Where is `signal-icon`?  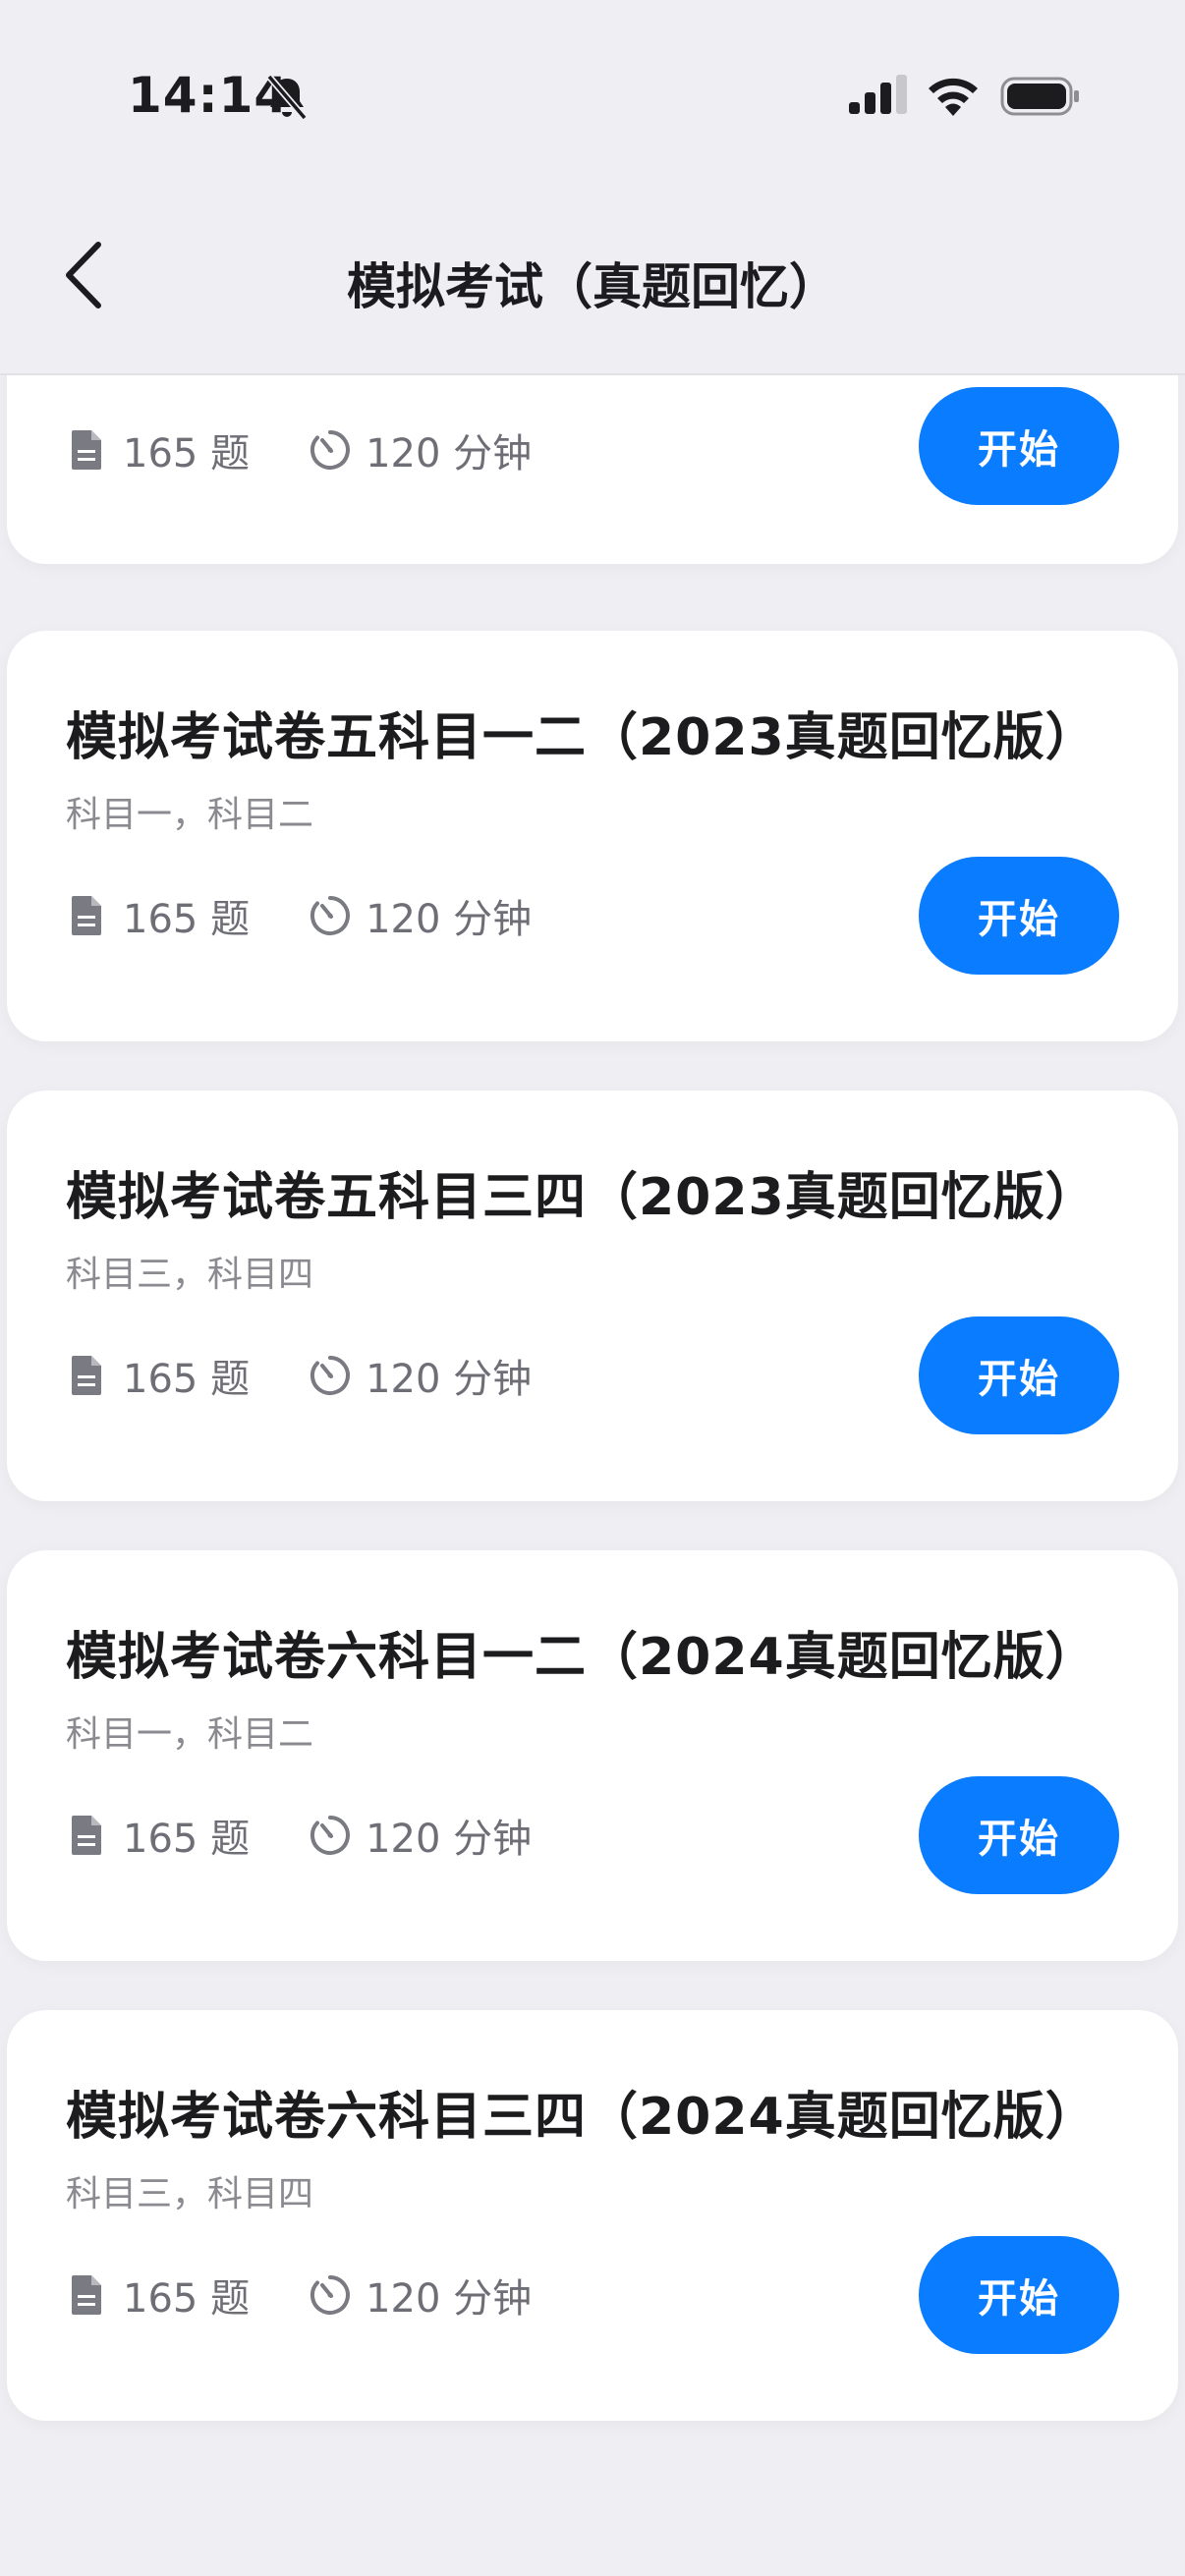 signal-icon is located at coordinates (878, 94).